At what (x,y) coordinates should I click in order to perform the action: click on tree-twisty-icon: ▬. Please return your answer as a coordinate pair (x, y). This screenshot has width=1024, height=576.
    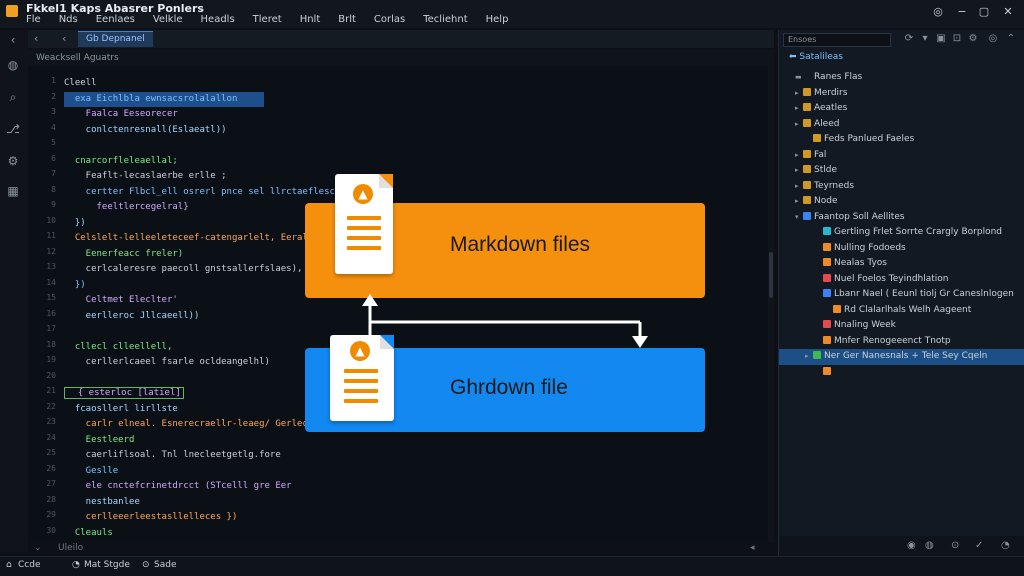
    Looking at the image, I should click on (799, 78).